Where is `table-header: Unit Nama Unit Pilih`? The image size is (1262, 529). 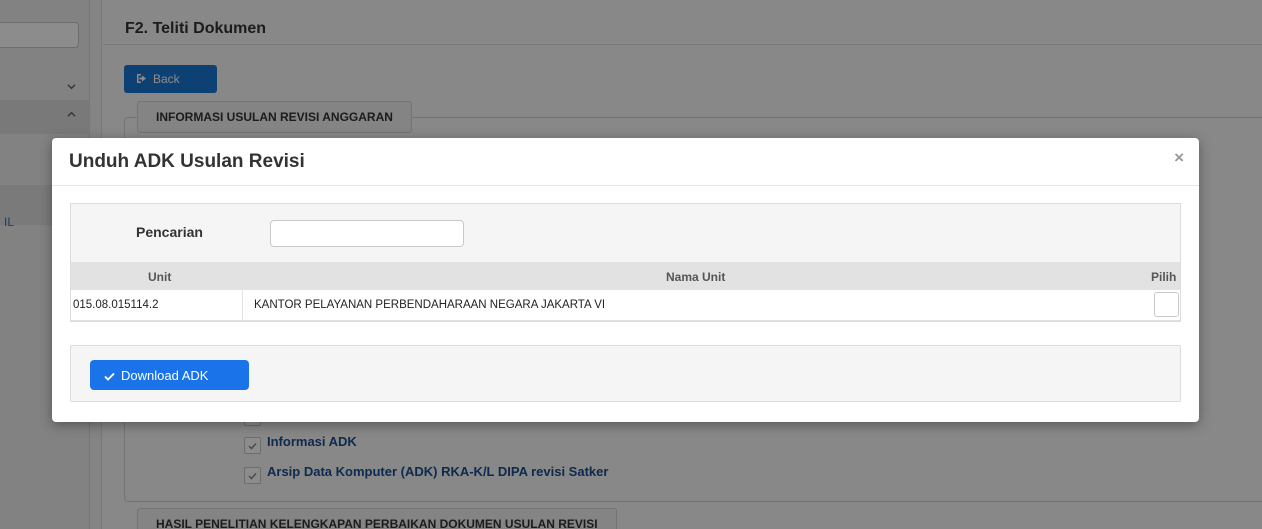 table-header: Unit Nama Unit Pilih is located at coordinates (625, 276).